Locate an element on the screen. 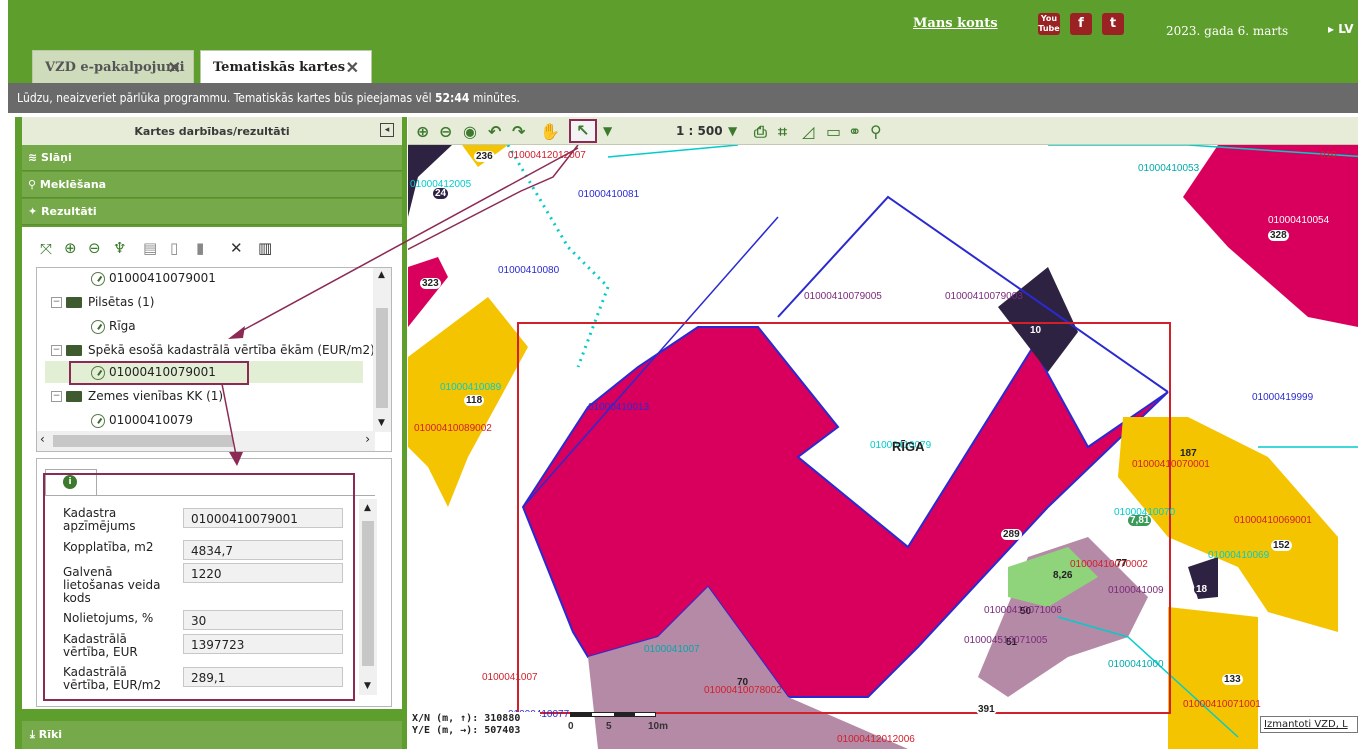 This screenshot has height=749, width=1358. map-label: 0100041009 is located at coordinates (1136, 590).